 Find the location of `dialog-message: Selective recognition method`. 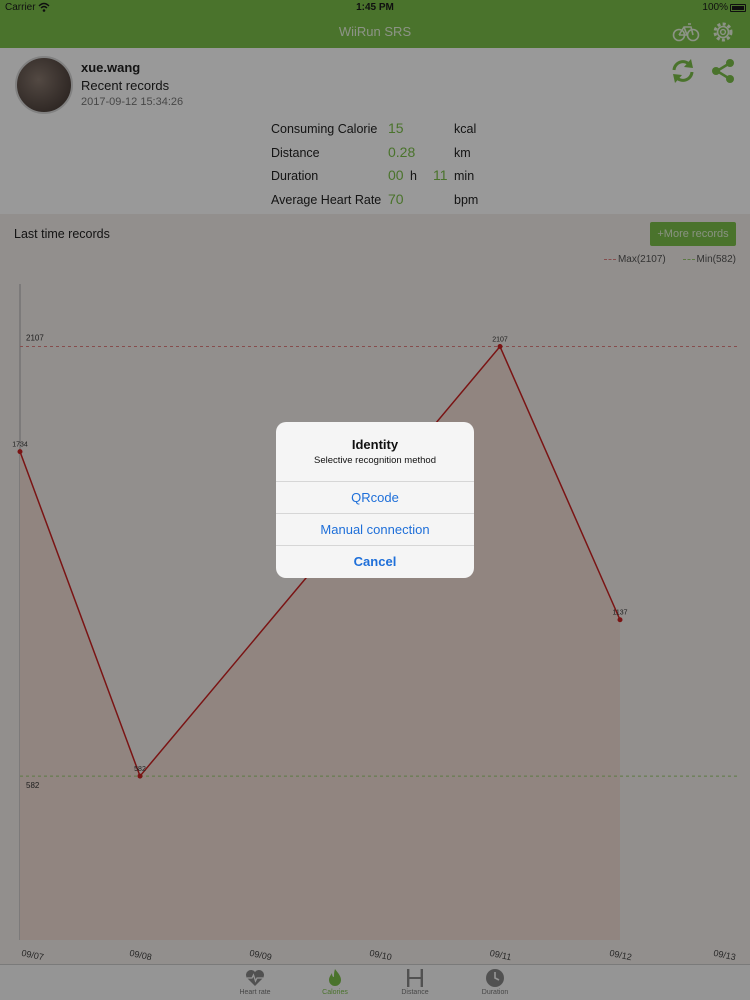

dialog-message: Selective recognition method is located at coordinates (375, 460).